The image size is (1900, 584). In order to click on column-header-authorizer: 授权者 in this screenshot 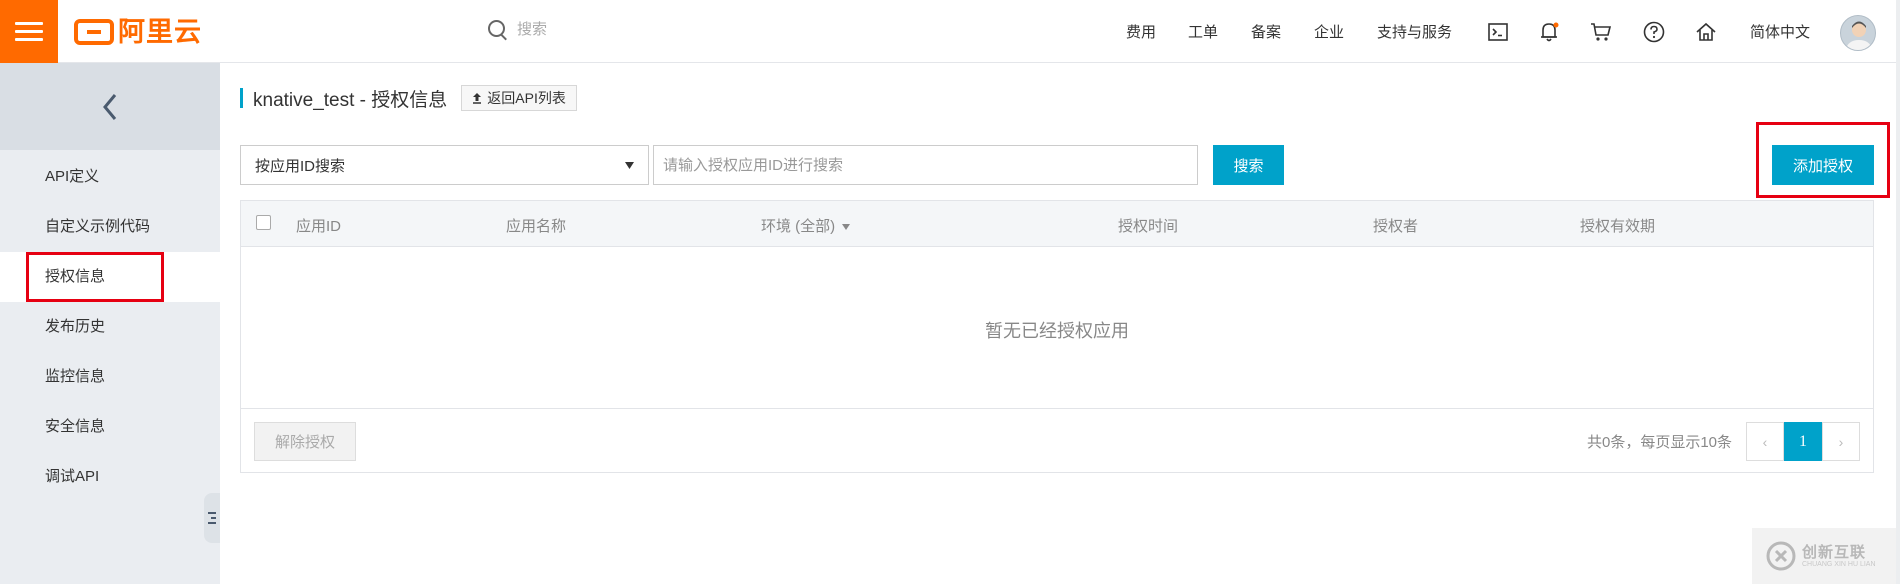, I will do `click(1396, 226)`.